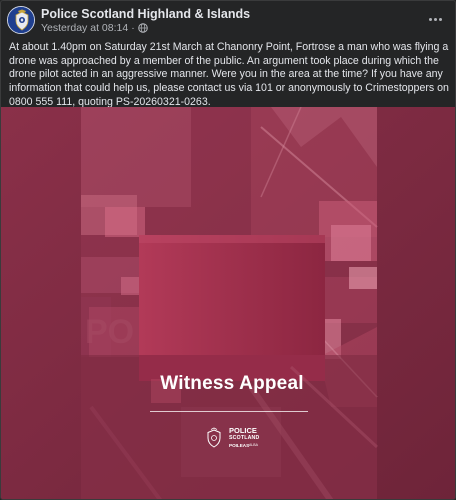 The width and height of the screenshot is (456, 500). I want to click on more-options-button, so click(435, 19).